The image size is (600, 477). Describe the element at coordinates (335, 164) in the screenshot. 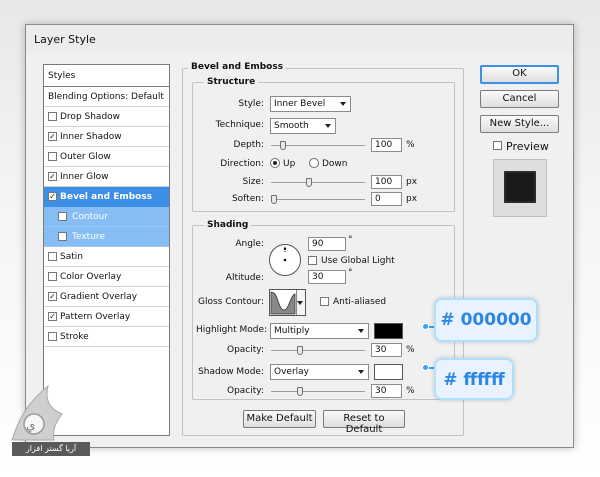

I see `direction-down-label: Down` at that location.